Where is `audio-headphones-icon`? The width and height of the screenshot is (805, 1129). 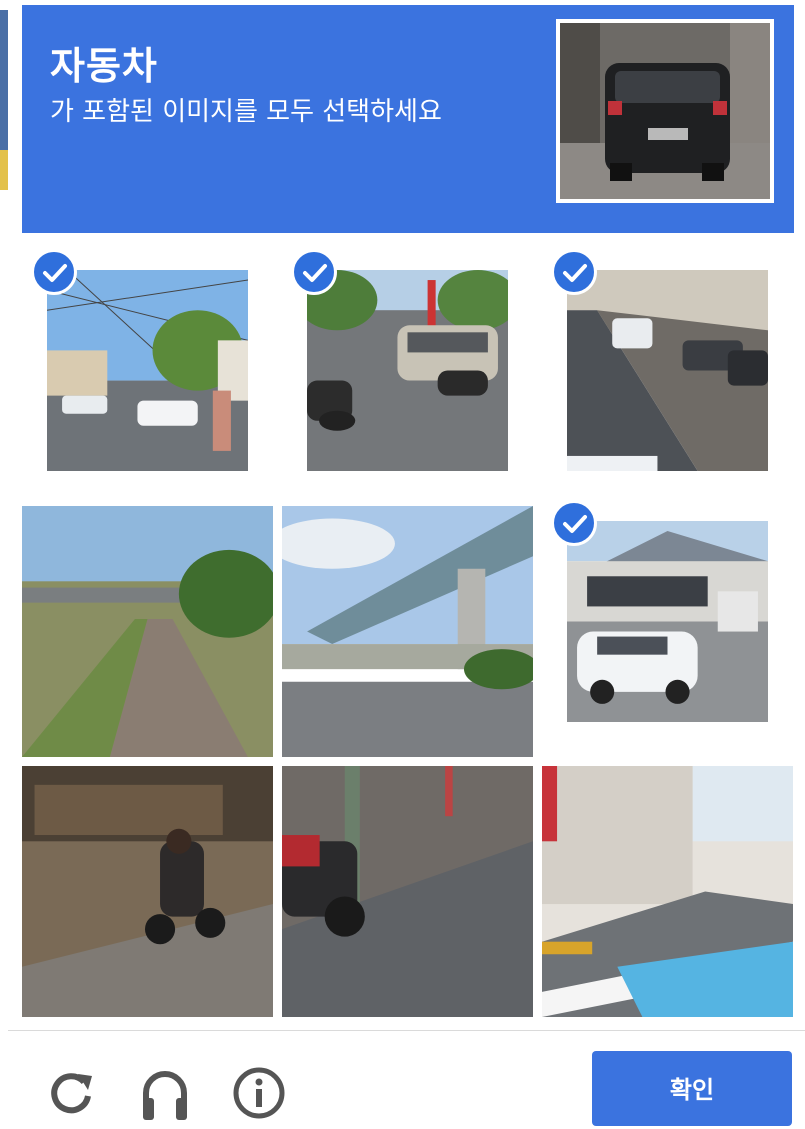 audio-headphones-icon is located at coordinates (165, 1093).